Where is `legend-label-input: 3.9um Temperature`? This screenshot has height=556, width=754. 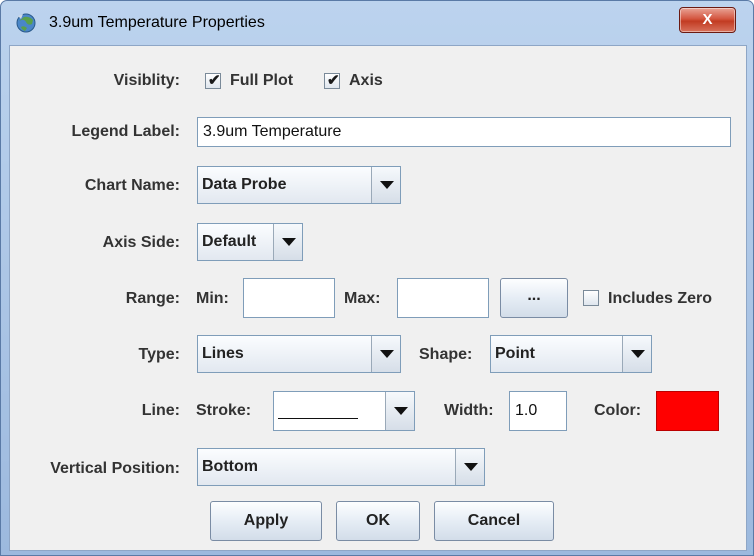
legend-label-input: 3.9um Temperature is located at coordinates (464, 132).